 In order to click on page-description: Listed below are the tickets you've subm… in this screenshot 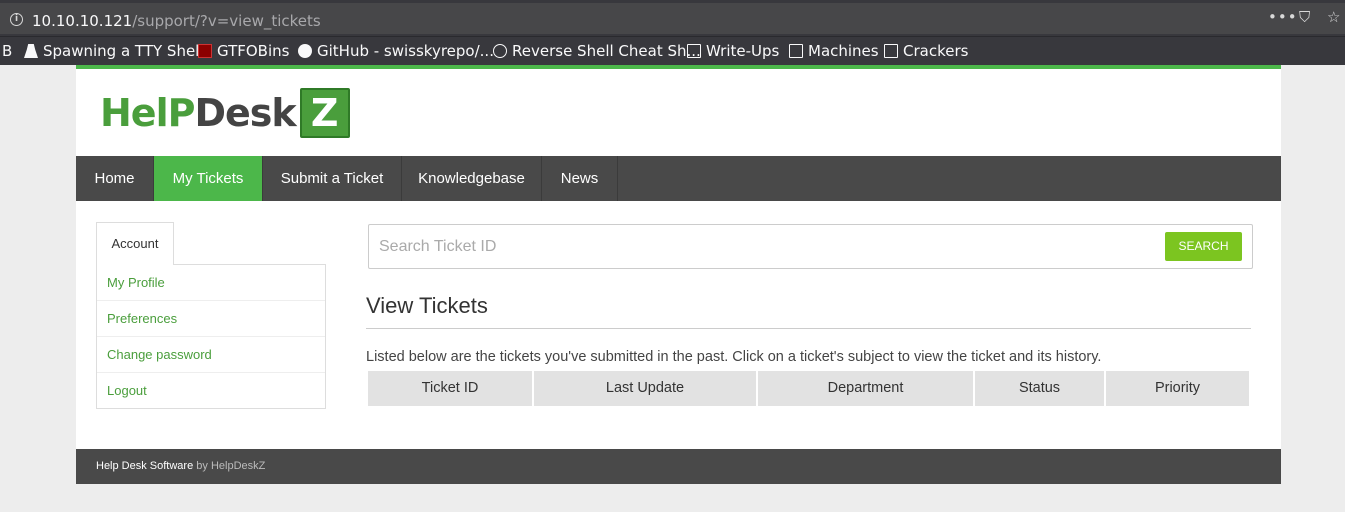, I will do `click(734, 357)`.